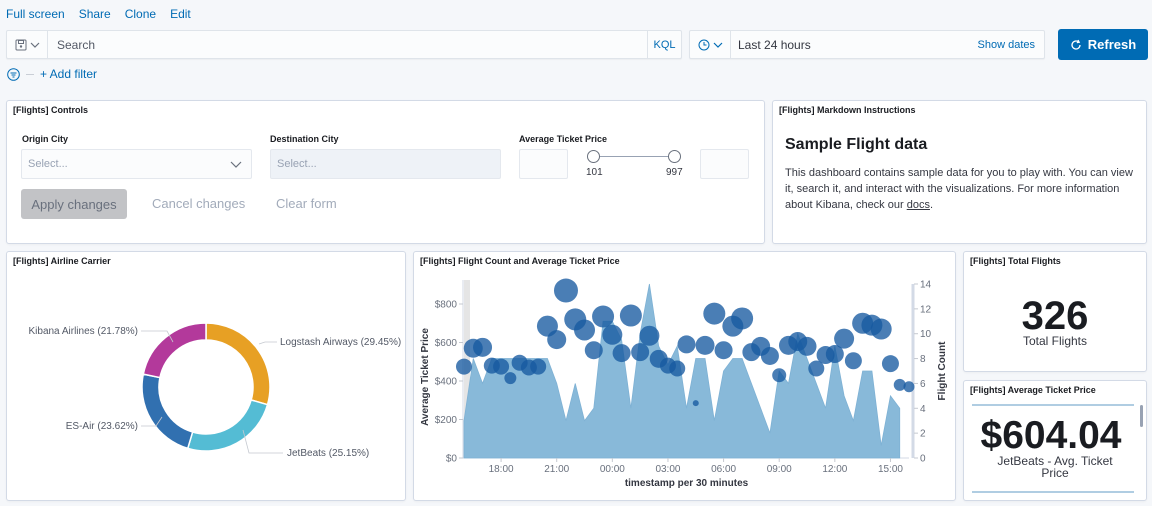  What do you see at coordinates (890, 469) in the screenshot?
I see `x-tick-label: 15:00` at bounding box center [890, 469].